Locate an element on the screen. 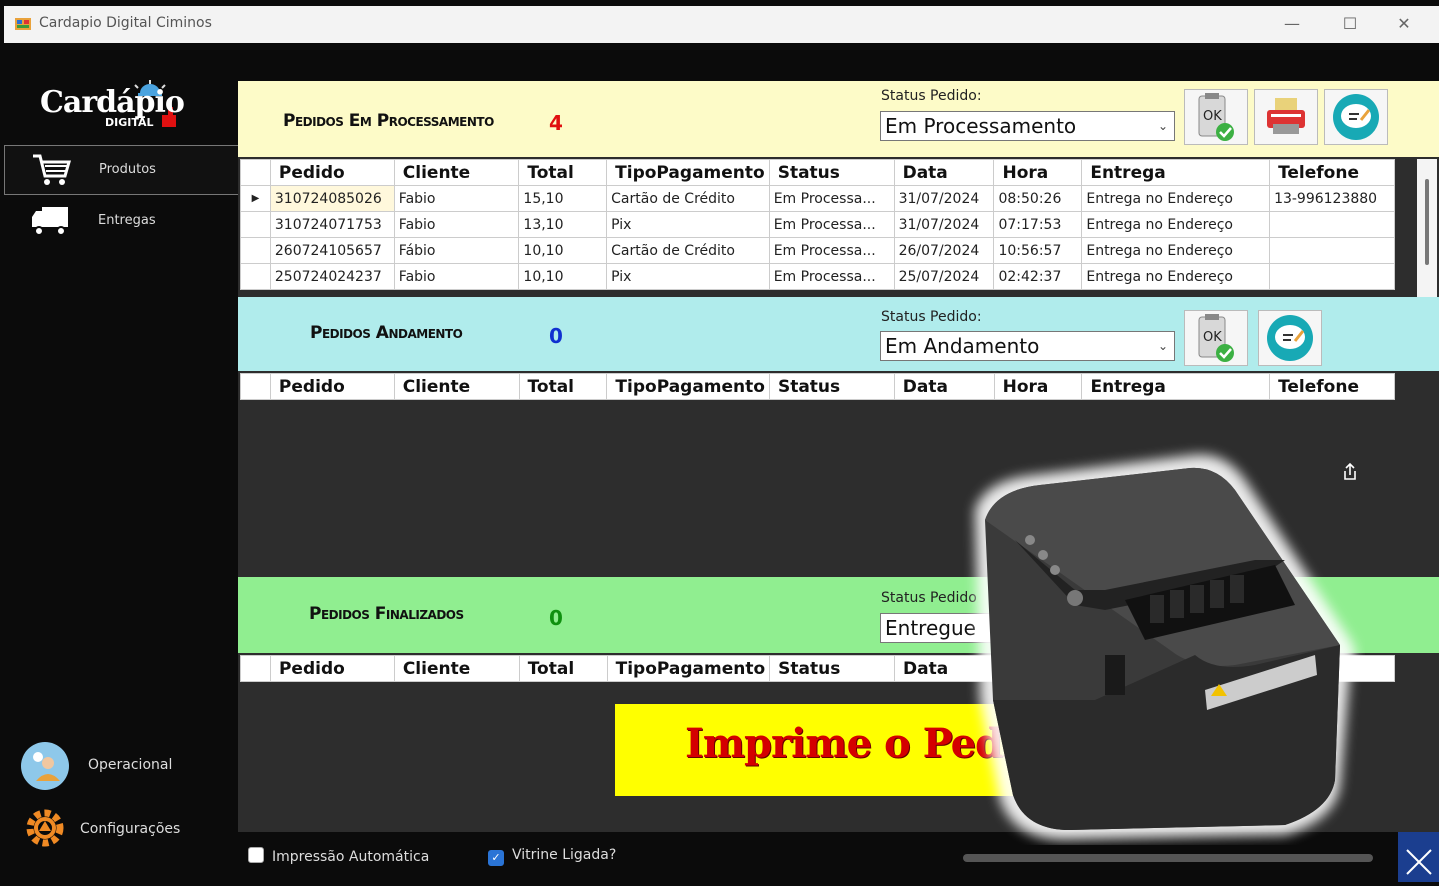 The width and height of the screenshot is (1439, 886). app-icon is located at coordinates (23, 24).